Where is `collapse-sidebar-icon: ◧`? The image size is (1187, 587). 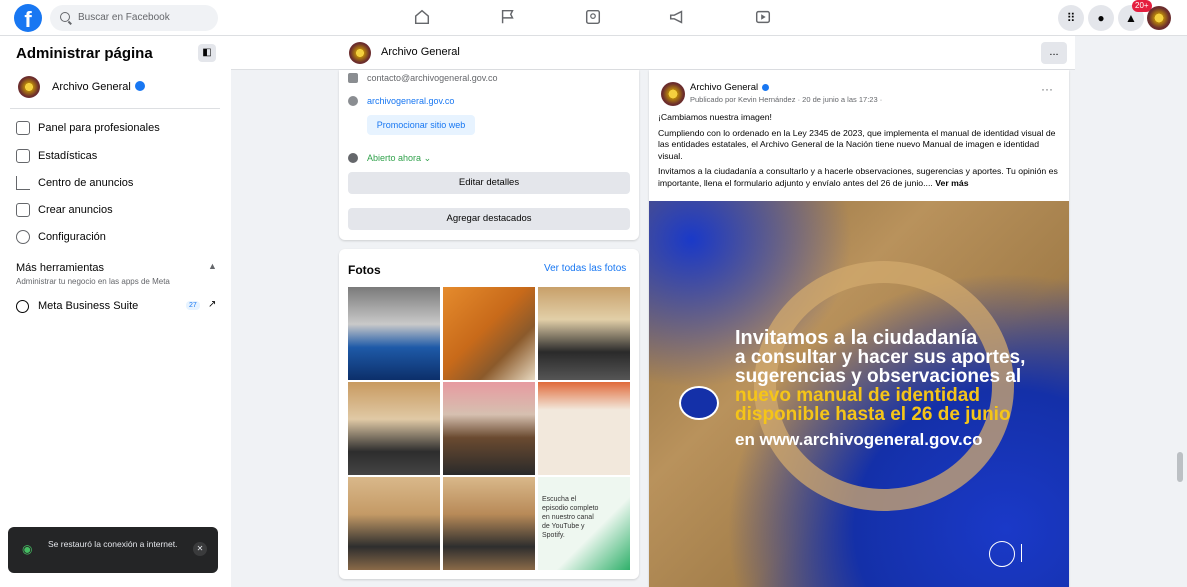
collapse-sidebar-icon: ◧ is located at coordinates (207, 53).